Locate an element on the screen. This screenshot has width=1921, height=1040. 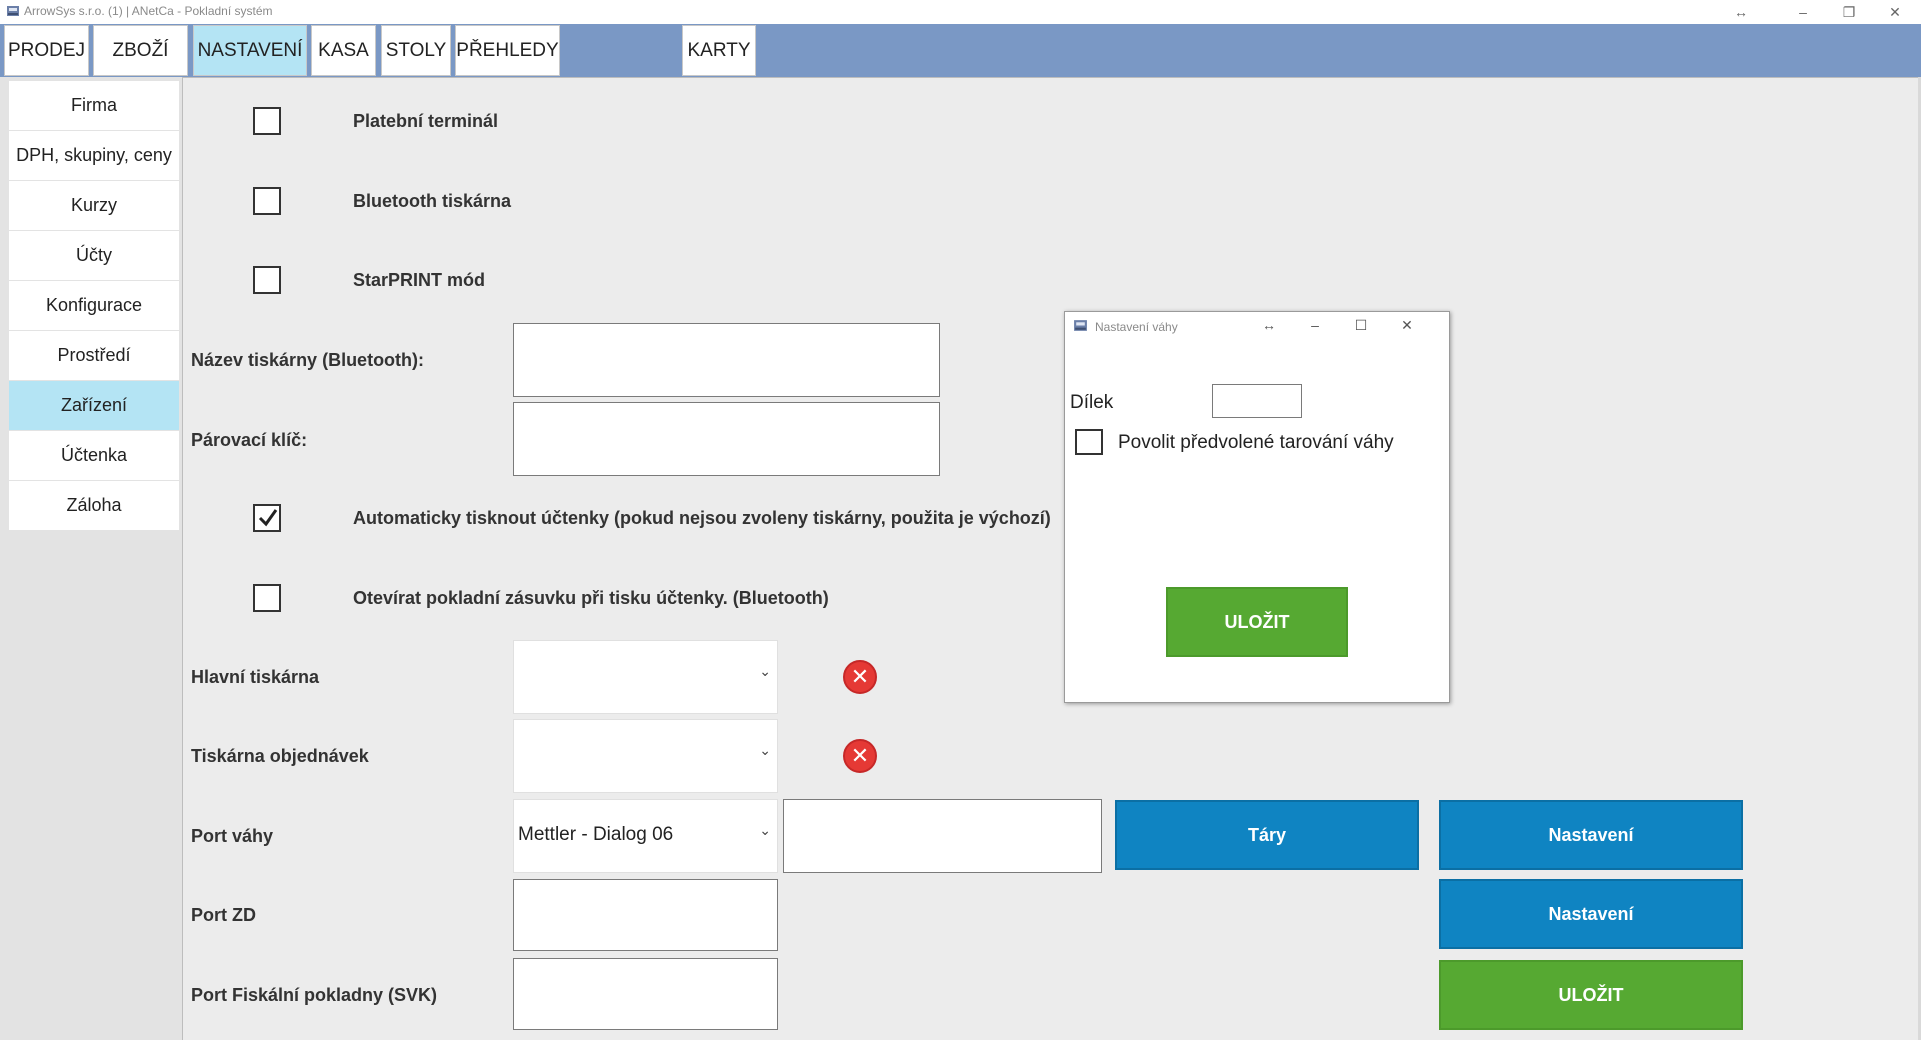
scale-port-label: Port váhy is located at coordinates (232, 836).